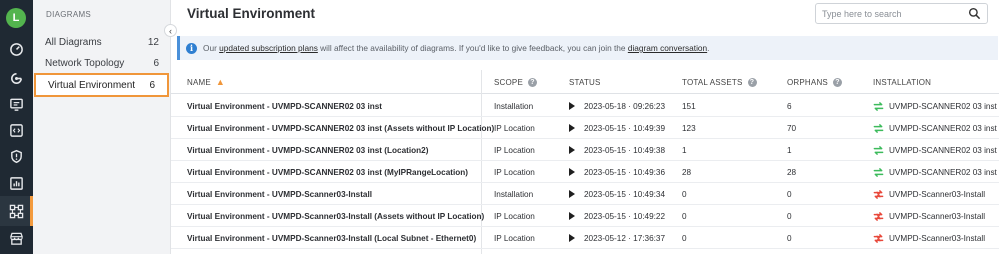 This screenshot has width=999, height=254. What do you see at coordinates (16, 127) in the screenshot?
I see `left-rail: L` at bounding box center [16, 127].